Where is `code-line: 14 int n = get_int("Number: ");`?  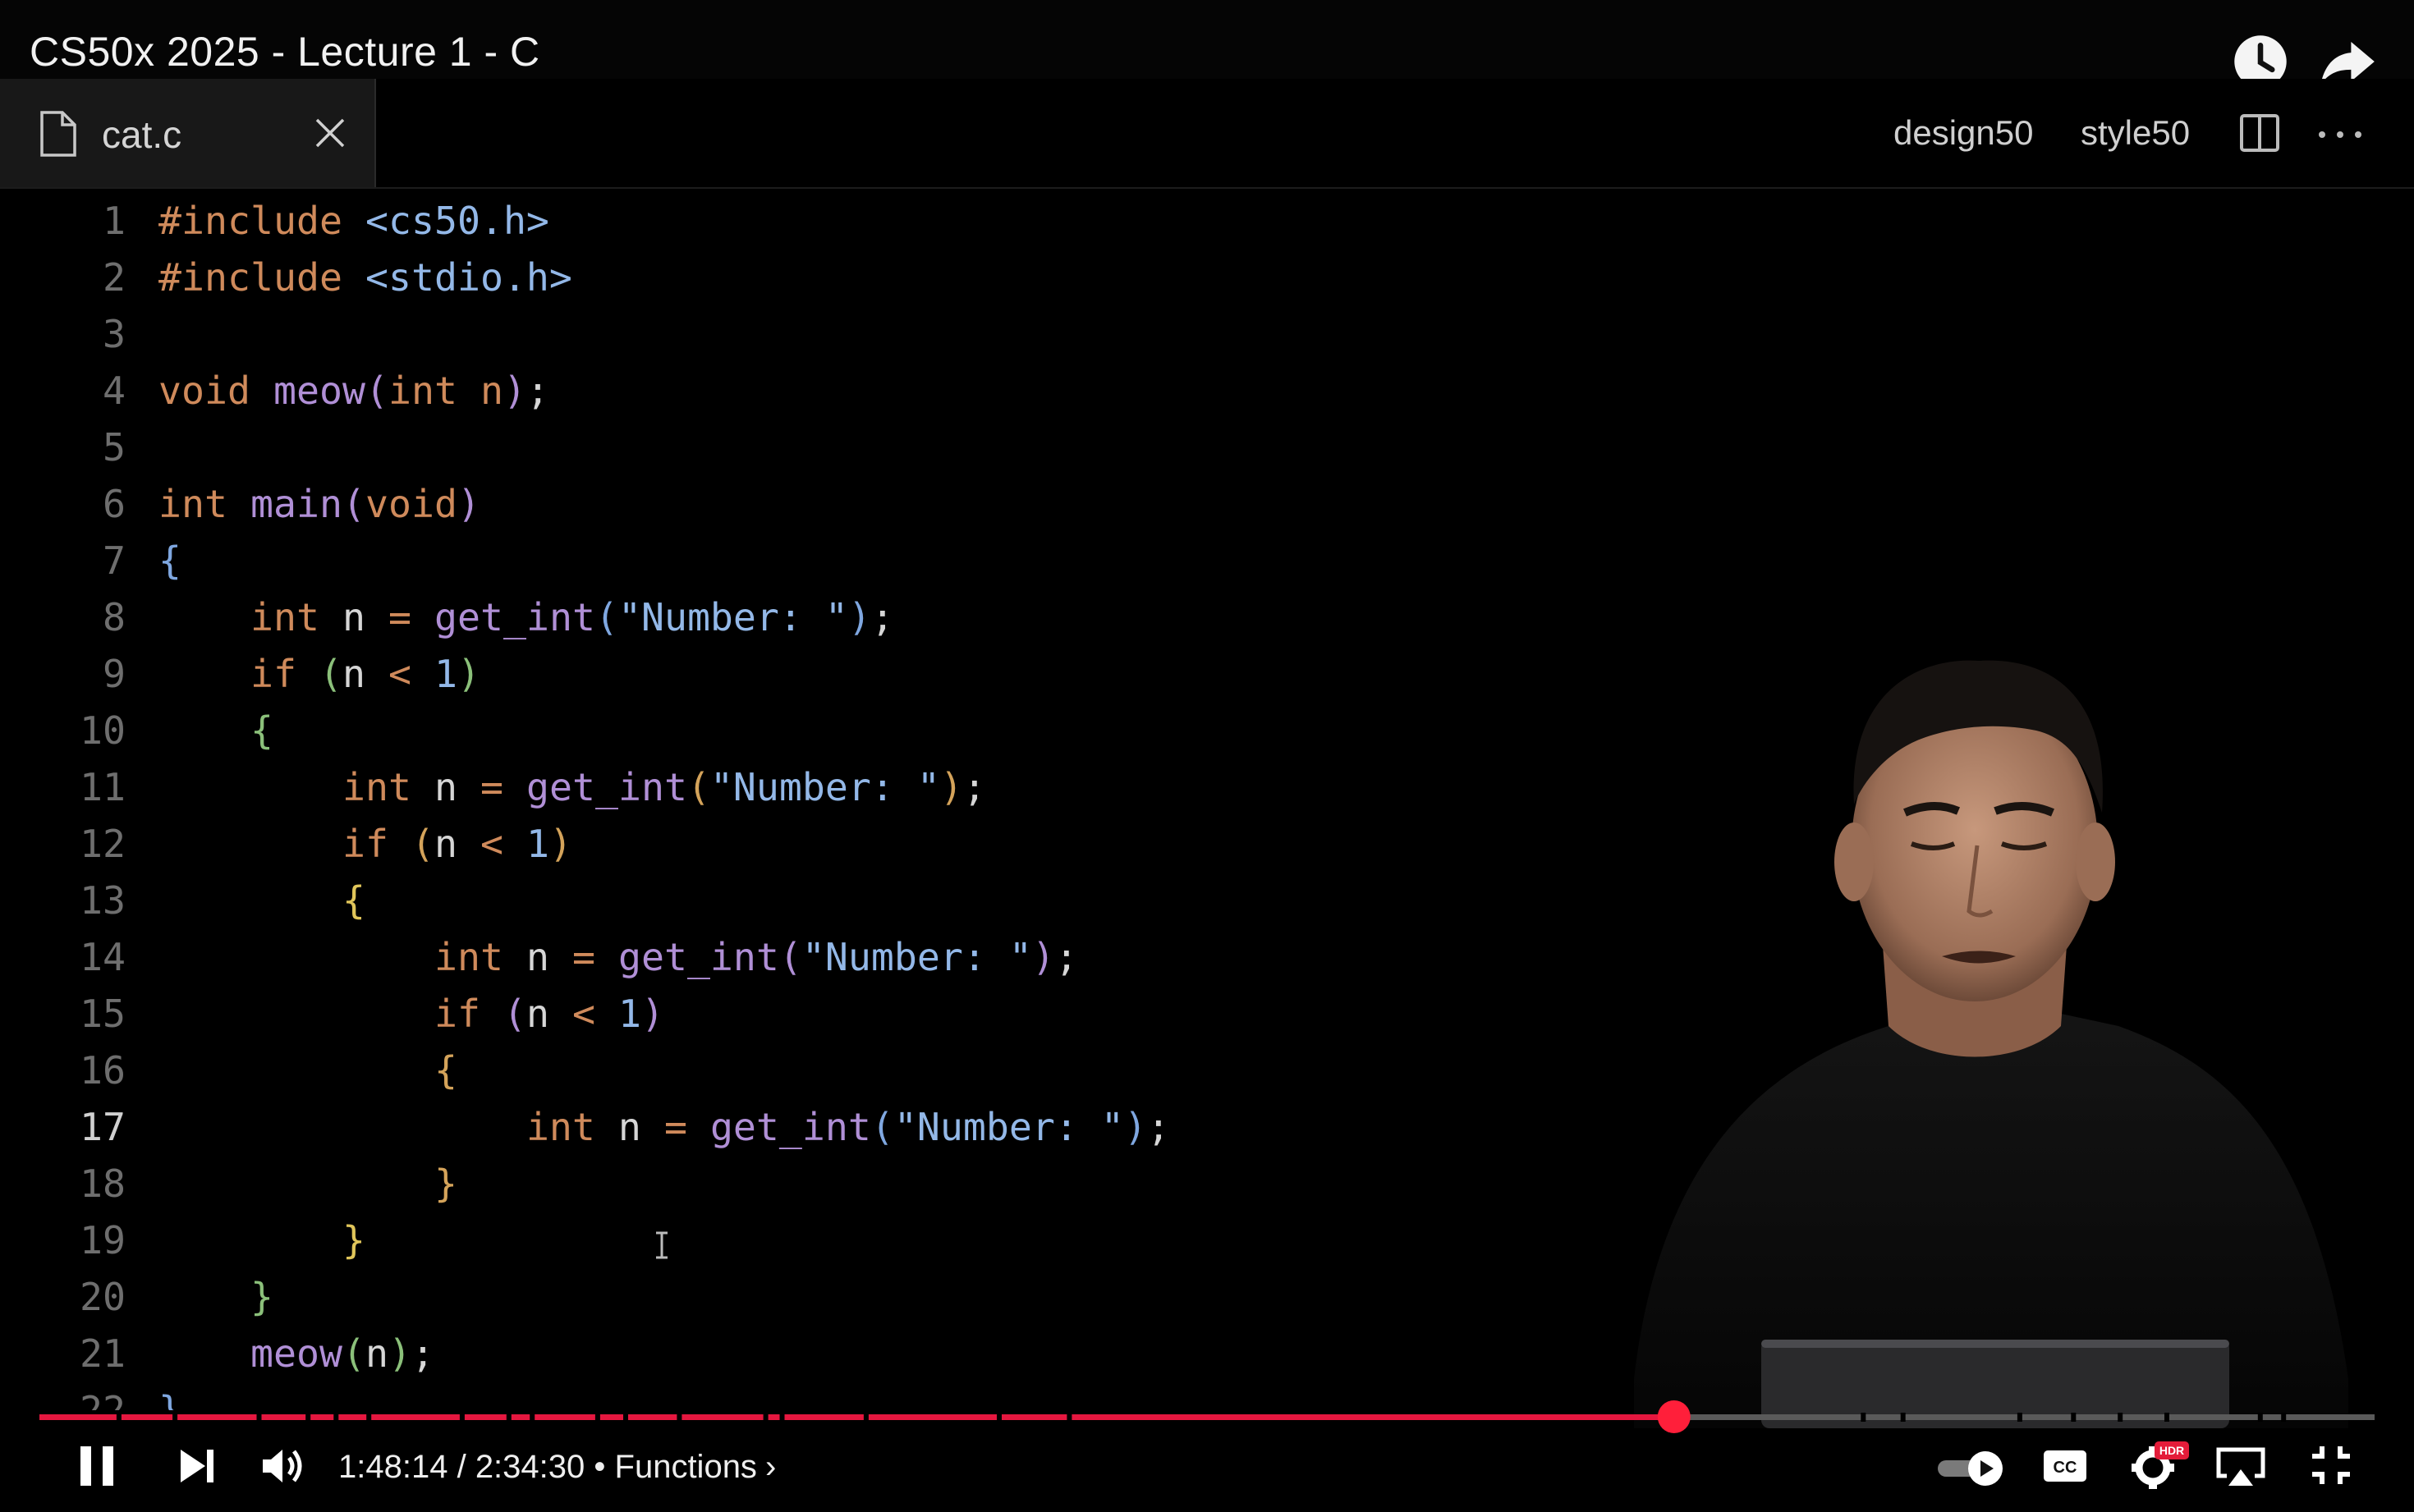 code-line: 14 int n = get_int("Number: "); is located at coordinates (862, 963).